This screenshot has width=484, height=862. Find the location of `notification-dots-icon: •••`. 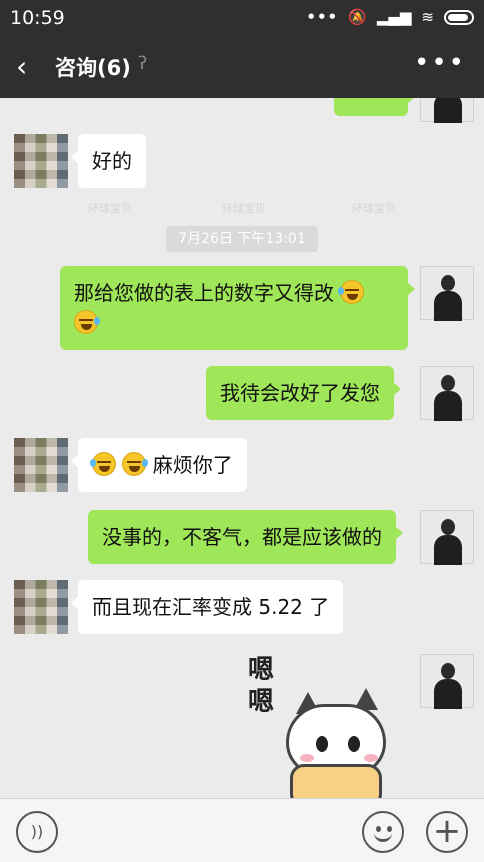

notification-dots-icon: ••• is located at coordinates (322, 17).